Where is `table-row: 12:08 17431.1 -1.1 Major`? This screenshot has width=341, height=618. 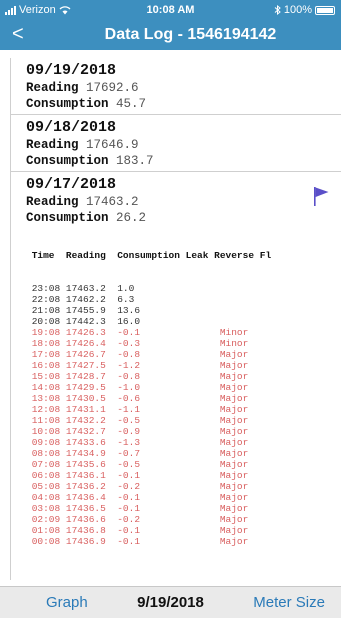
table-row: 12:08 17431.1 -1.1 Major is located at coordinates (137, 409).